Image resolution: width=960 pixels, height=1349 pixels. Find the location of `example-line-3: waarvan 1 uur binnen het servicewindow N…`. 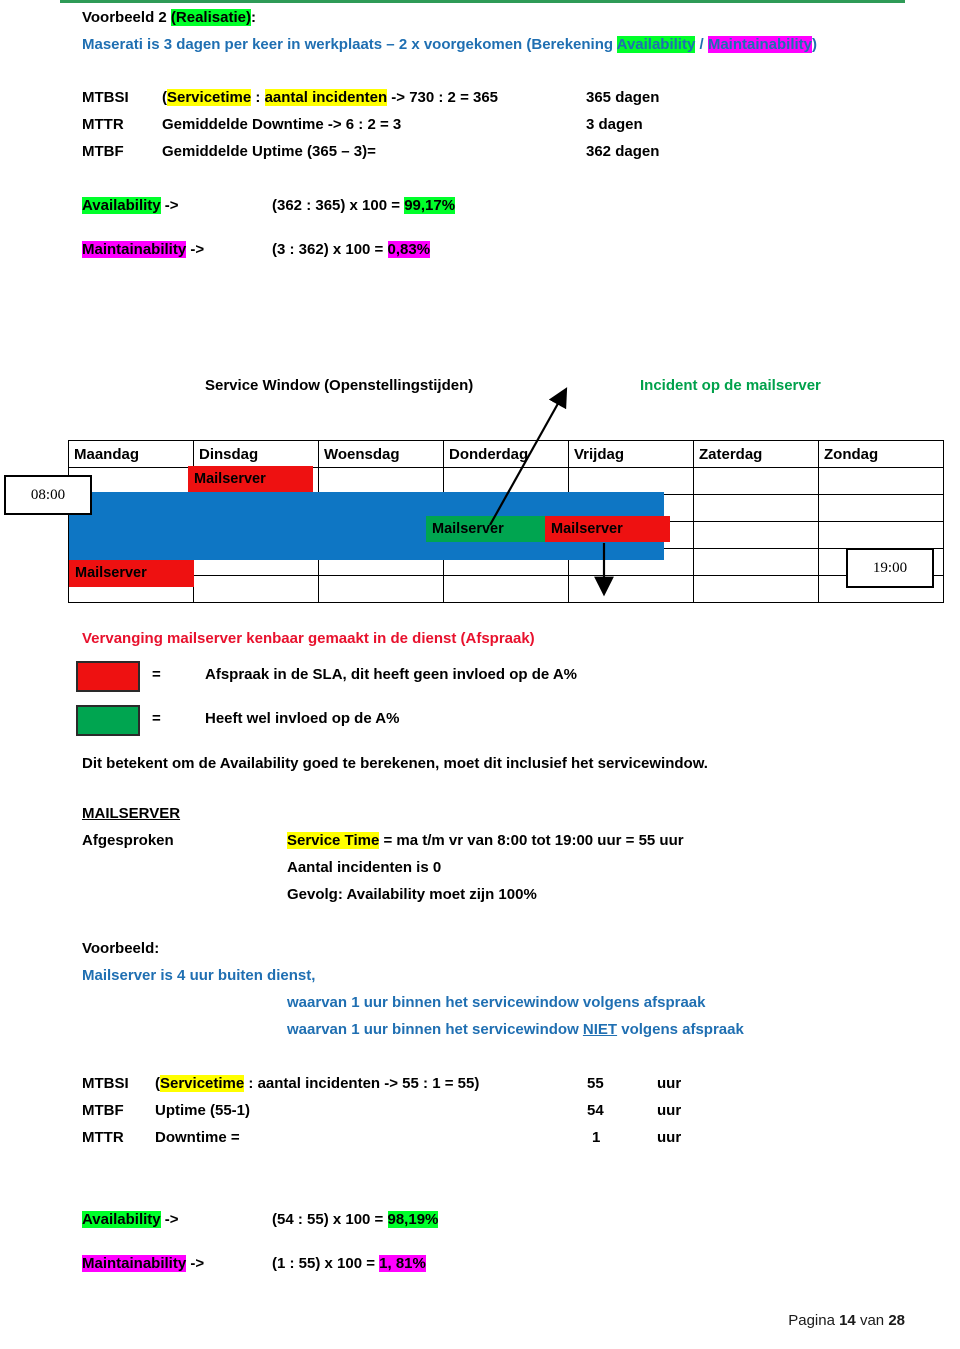

example-line-3: waarvan 1 uur binnen het servicewindow N… is located at coordinates (515, 1029).